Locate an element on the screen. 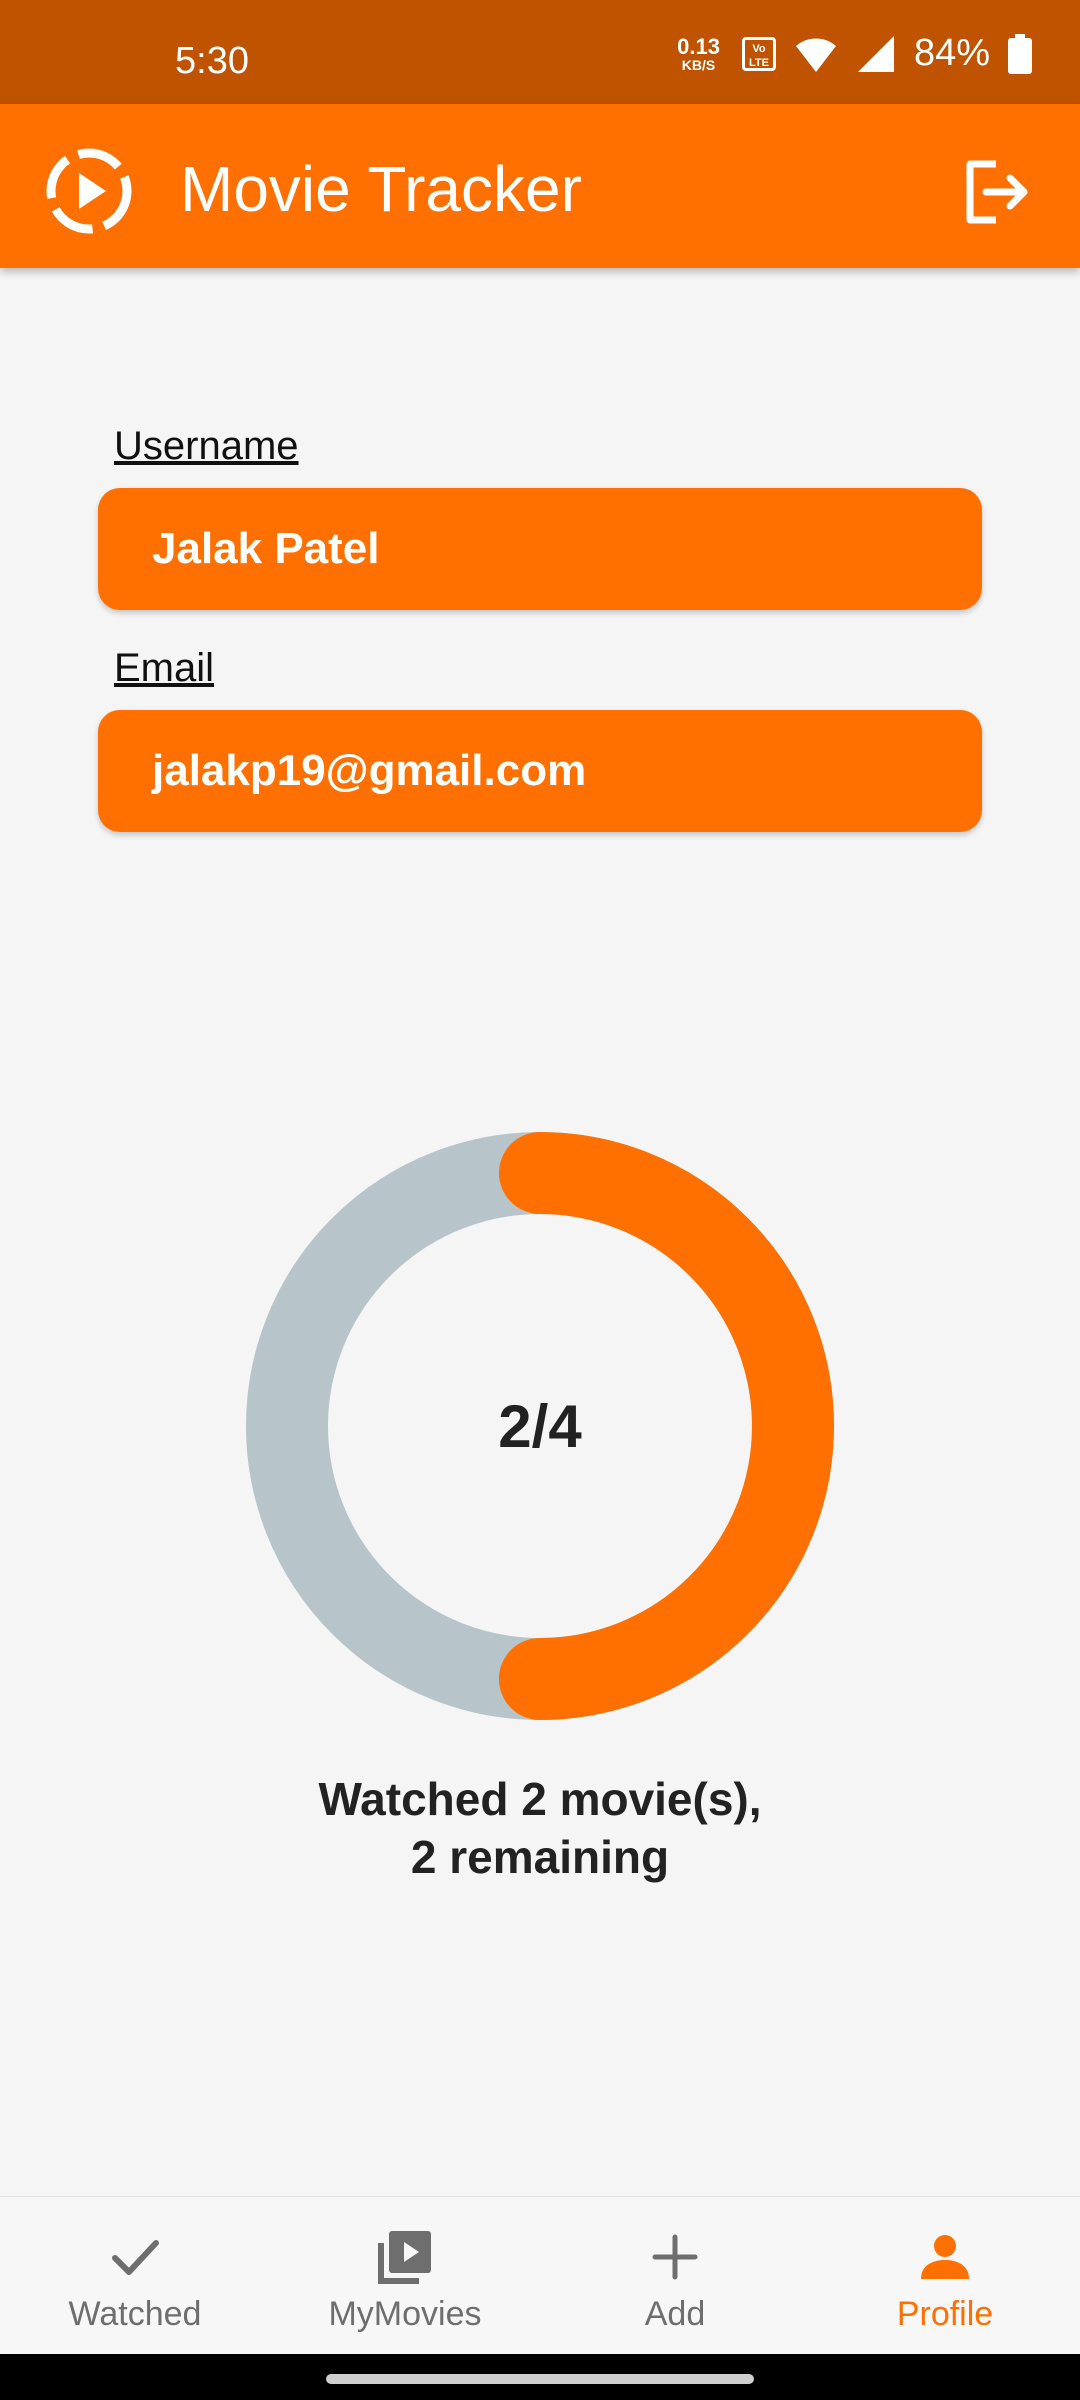  home-gesture-handle is located at coordinates (540, 2379).